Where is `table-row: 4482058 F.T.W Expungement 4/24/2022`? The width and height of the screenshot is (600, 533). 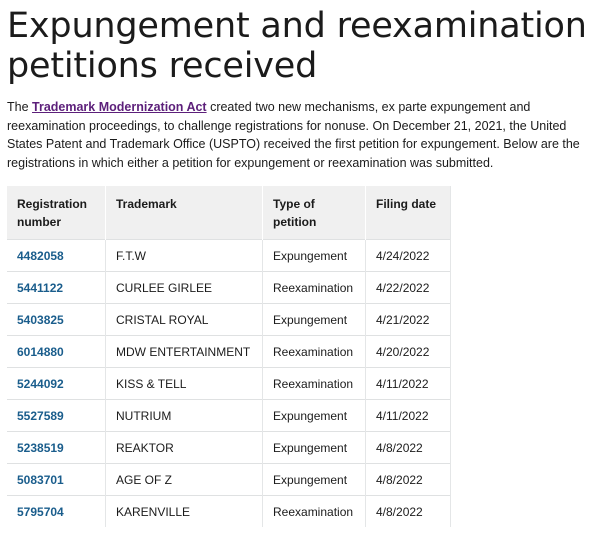
table-row: 4482058 F.T.W Expungement 4/24/2022 is located at coordinates (229, 255).